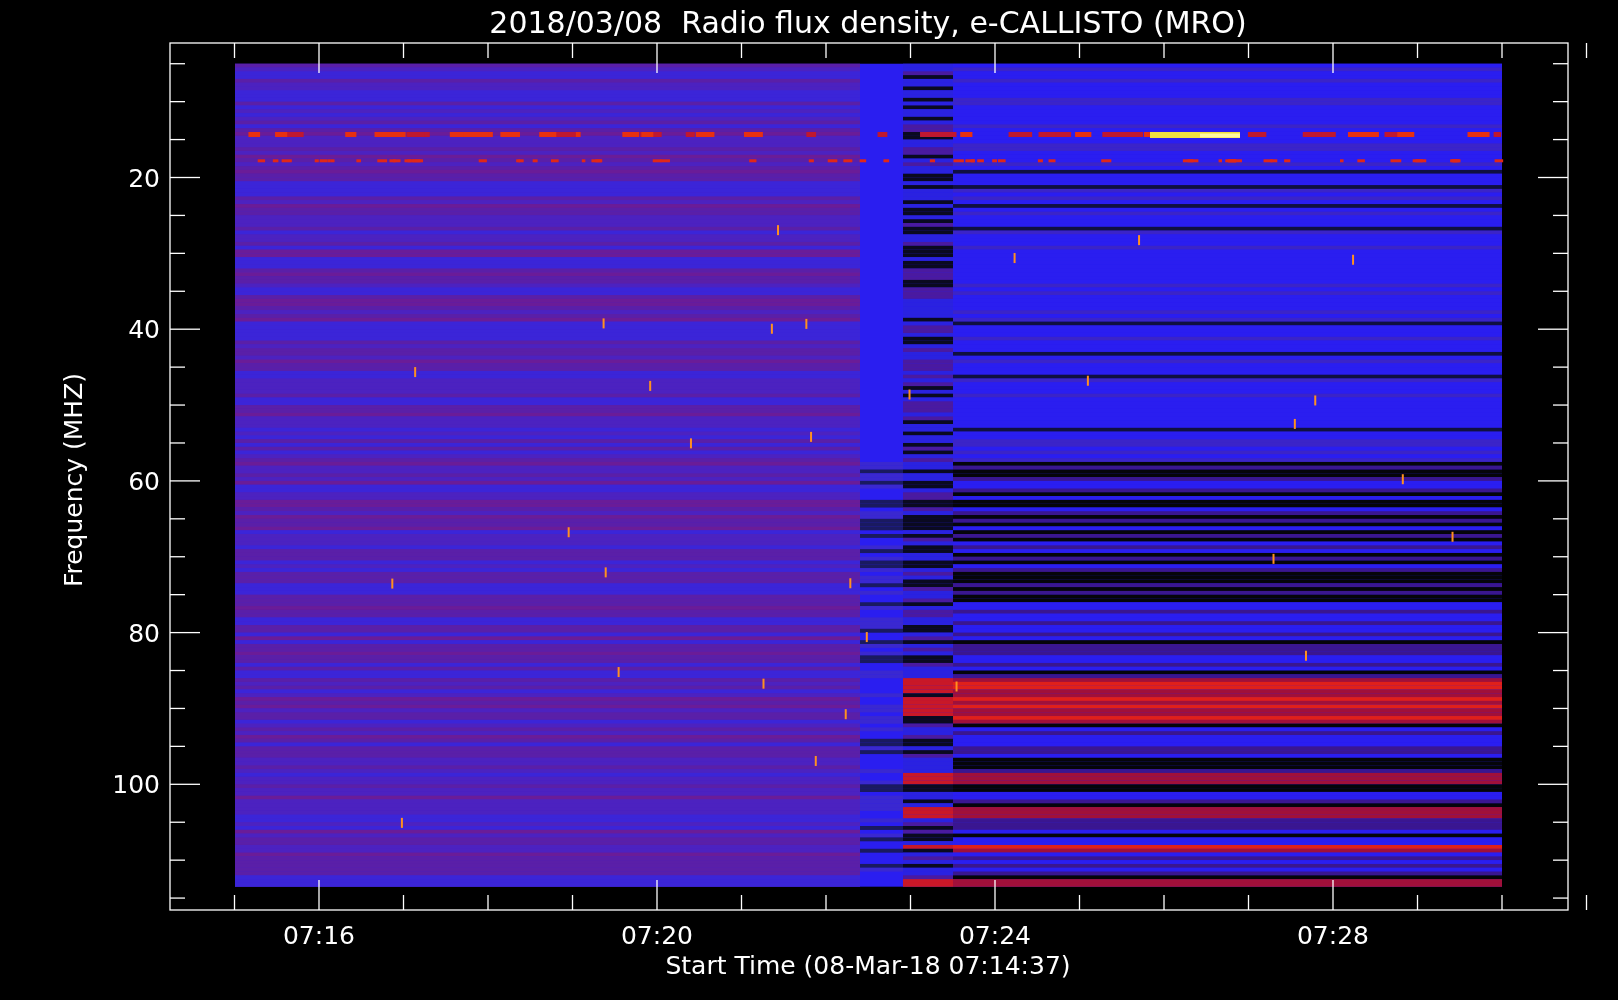 This screenshot has width=1618, height=1000. Describe the element at coordinates (1333, 935) in the screenshot. I see `x-tick-label: 07:28` at that location.